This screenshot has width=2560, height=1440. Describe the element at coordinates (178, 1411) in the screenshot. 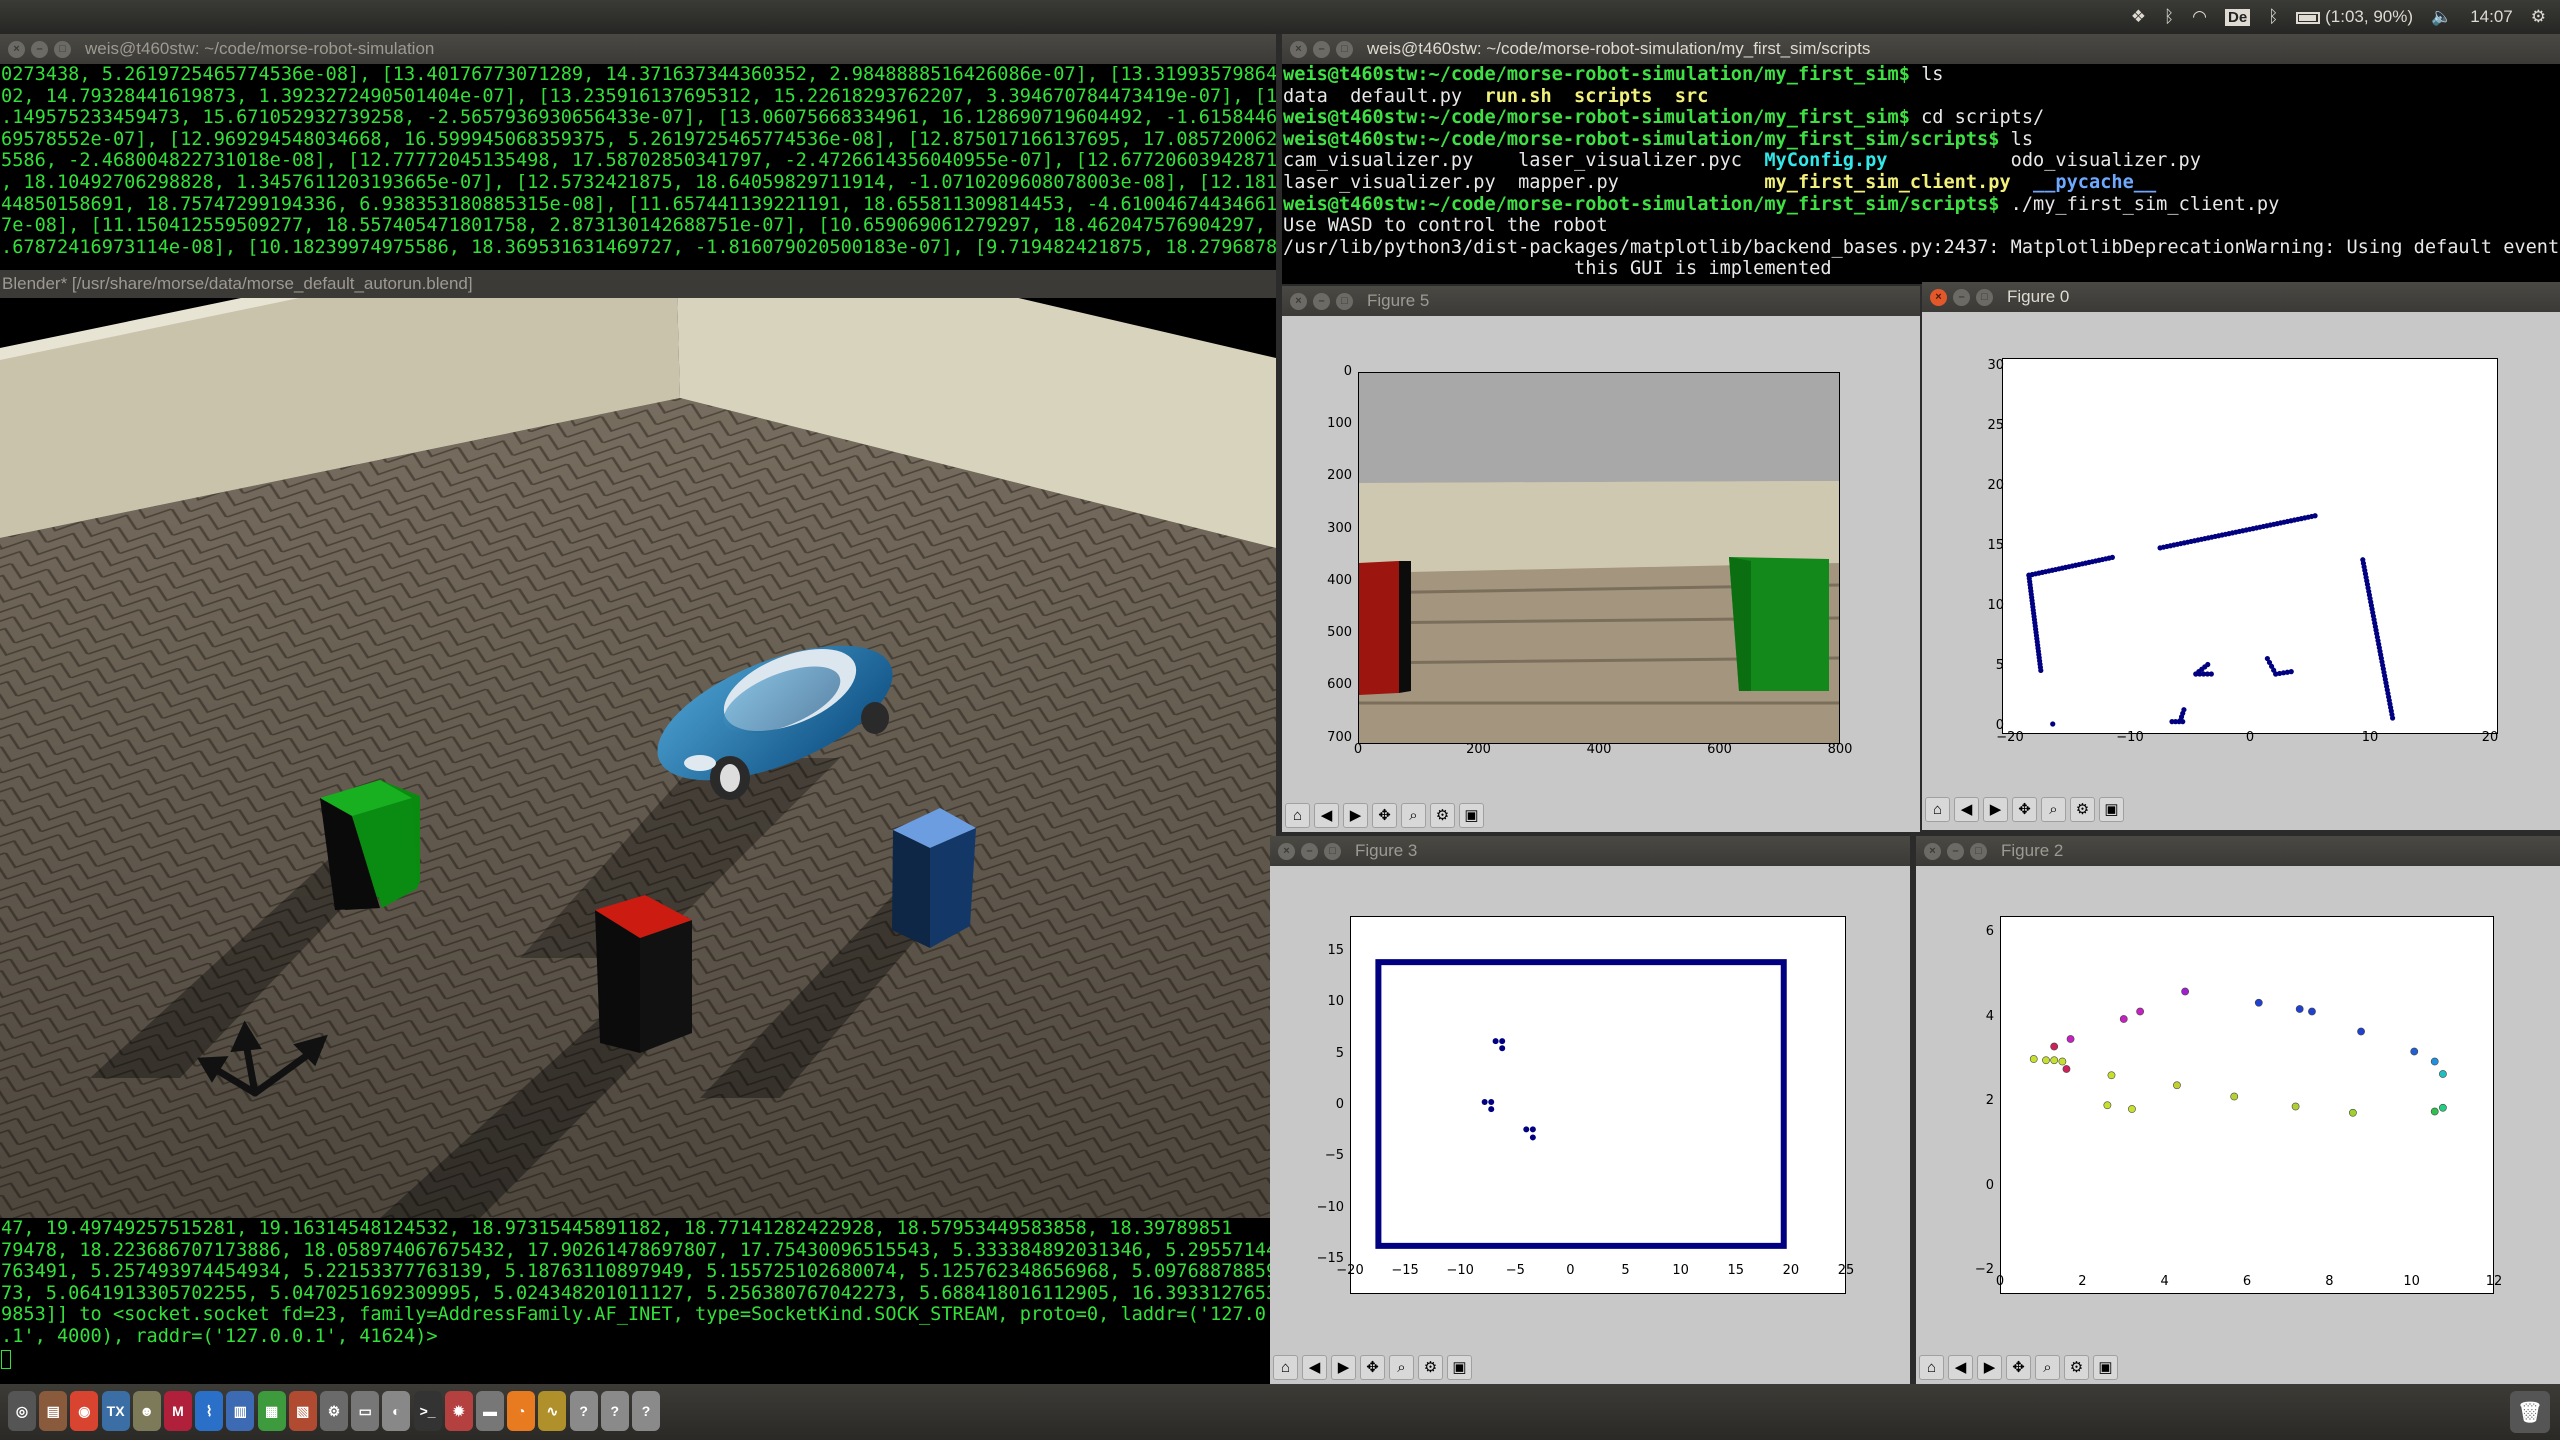

I see `dock-mendeley-icon: M` at that location.